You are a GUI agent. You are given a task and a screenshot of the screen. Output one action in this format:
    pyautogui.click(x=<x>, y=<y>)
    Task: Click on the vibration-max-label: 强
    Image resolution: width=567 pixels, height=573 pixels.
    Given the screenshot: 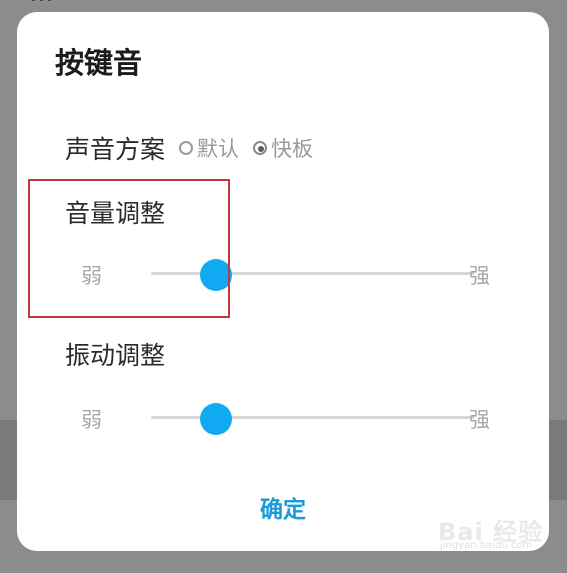 What is the action you would take?
    pyautogui.click(x=479, y=420)
    